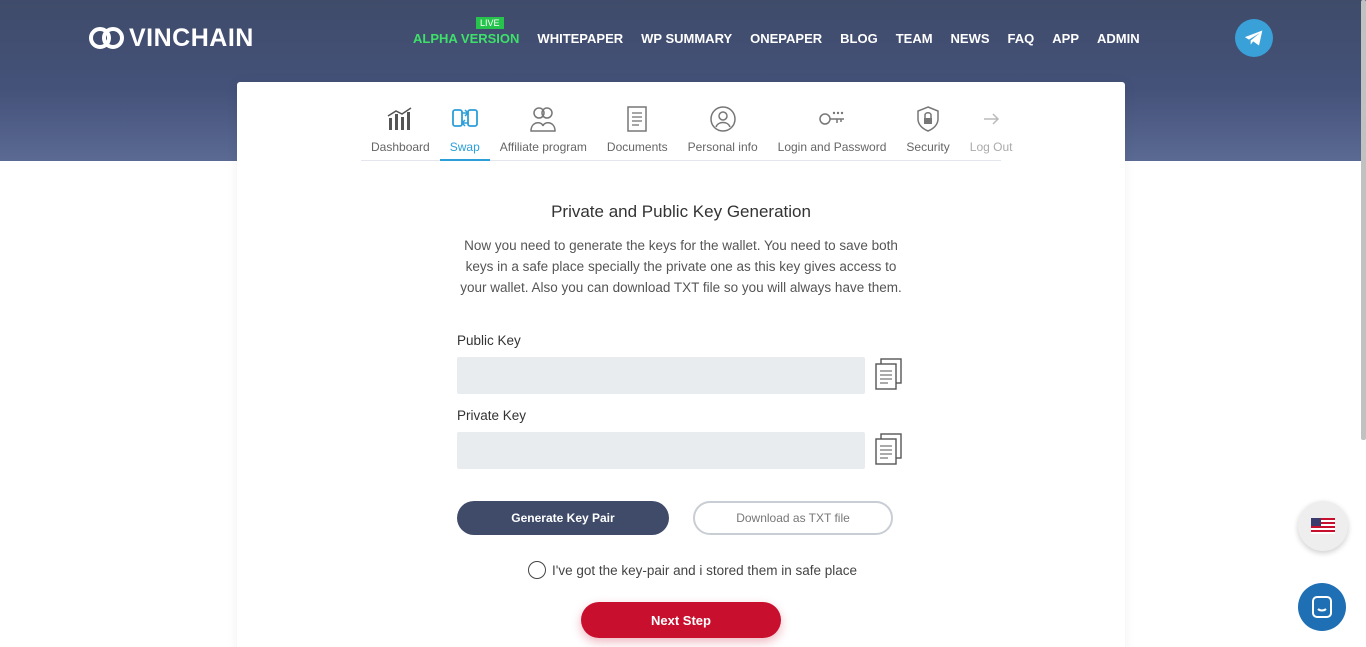 This screenshot has height=647, width=1366. I want to click on private-key-label: Private Key, so click(492, 415).